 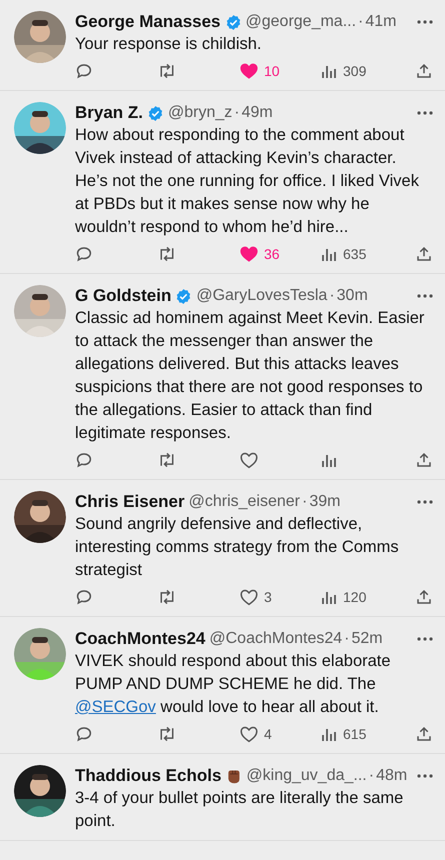 What do you see at coordinates (367, 639) in the screenshot?
I see `post-time: 52m` at bounding box center [367, 639].